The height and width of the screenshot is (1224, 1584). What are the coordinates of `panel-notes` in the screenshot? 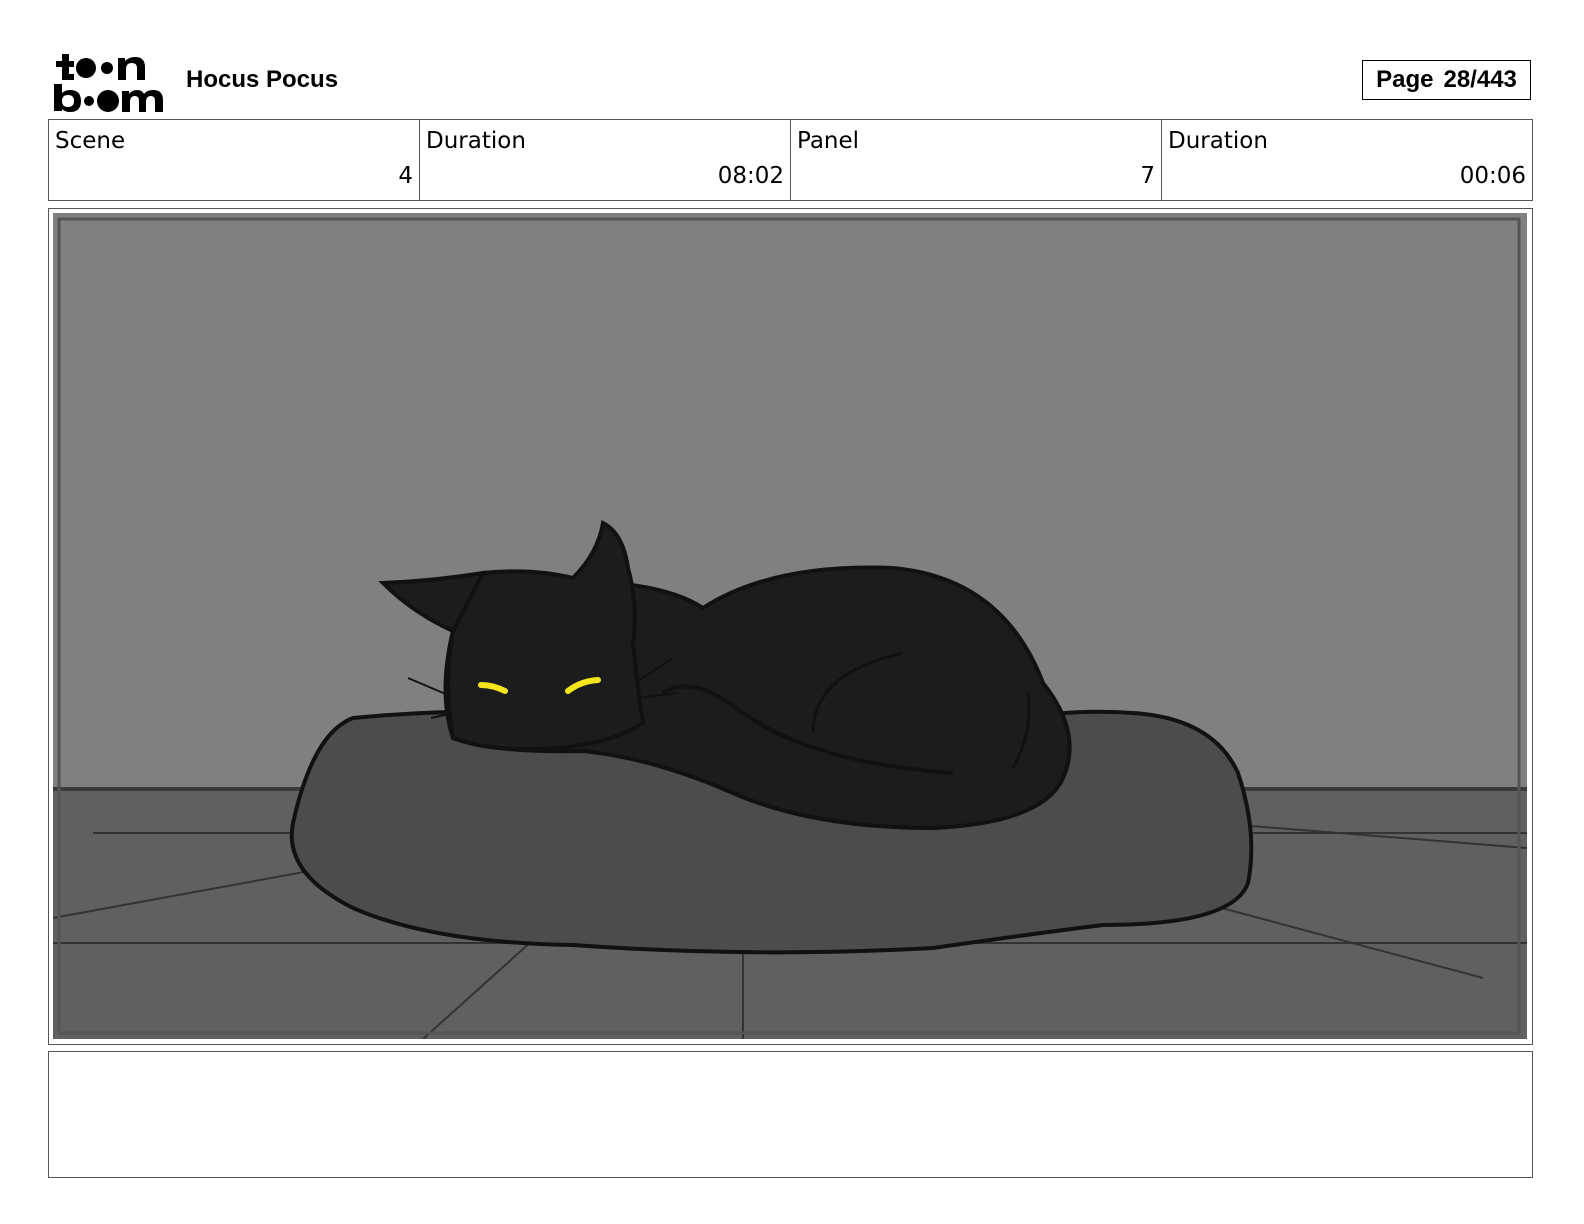 It's located at (790, 1114).